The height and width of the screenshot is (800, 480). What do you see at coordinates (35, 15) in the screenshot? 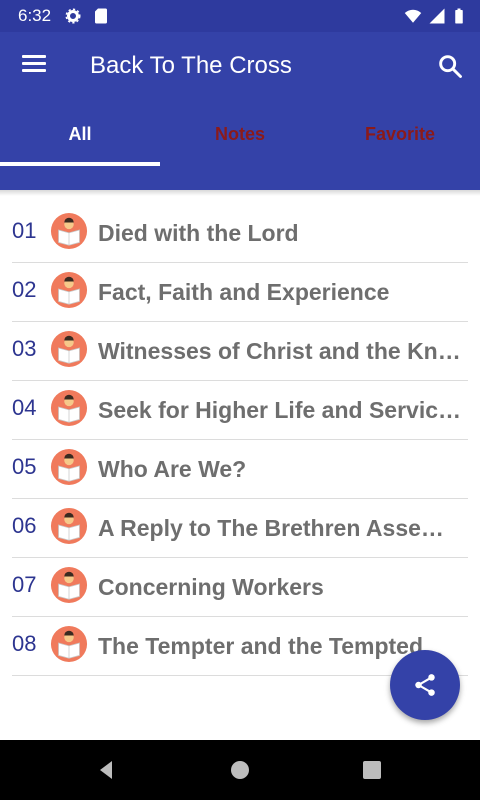
I see `status-time: 6:32` at bounding box center [35, 15].